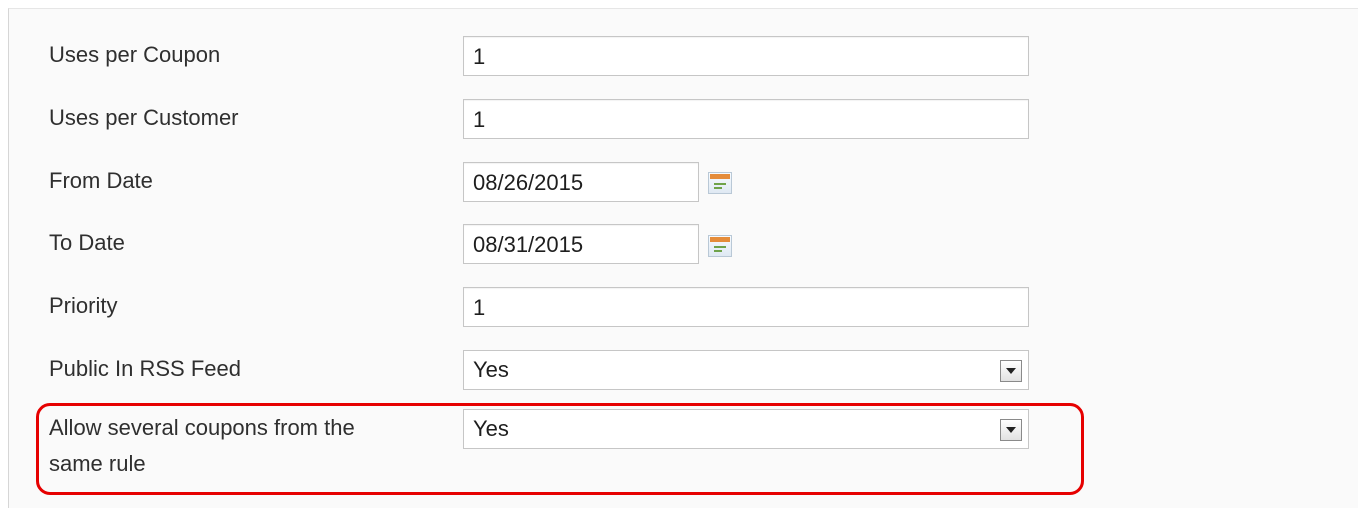 This screenshot has width=1358, height=508. I want to click on highlight-box, so click(560, 449).